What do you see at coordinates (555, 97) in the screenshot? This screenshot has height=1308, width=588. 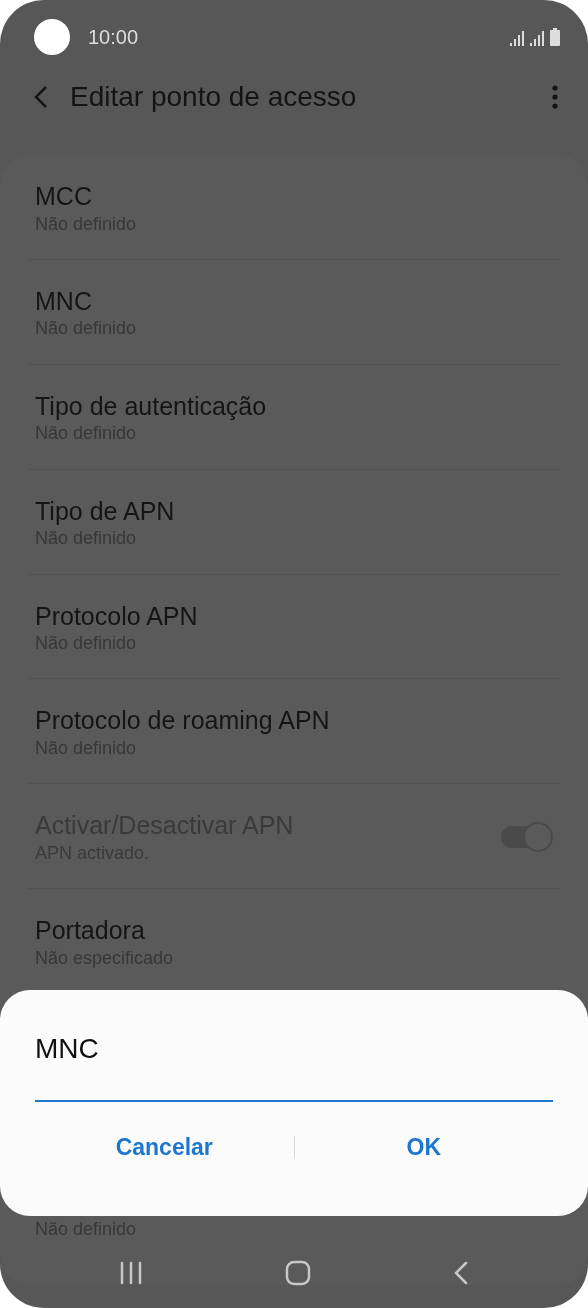 I see `more-options-icon` at bounding box center [555, 97].